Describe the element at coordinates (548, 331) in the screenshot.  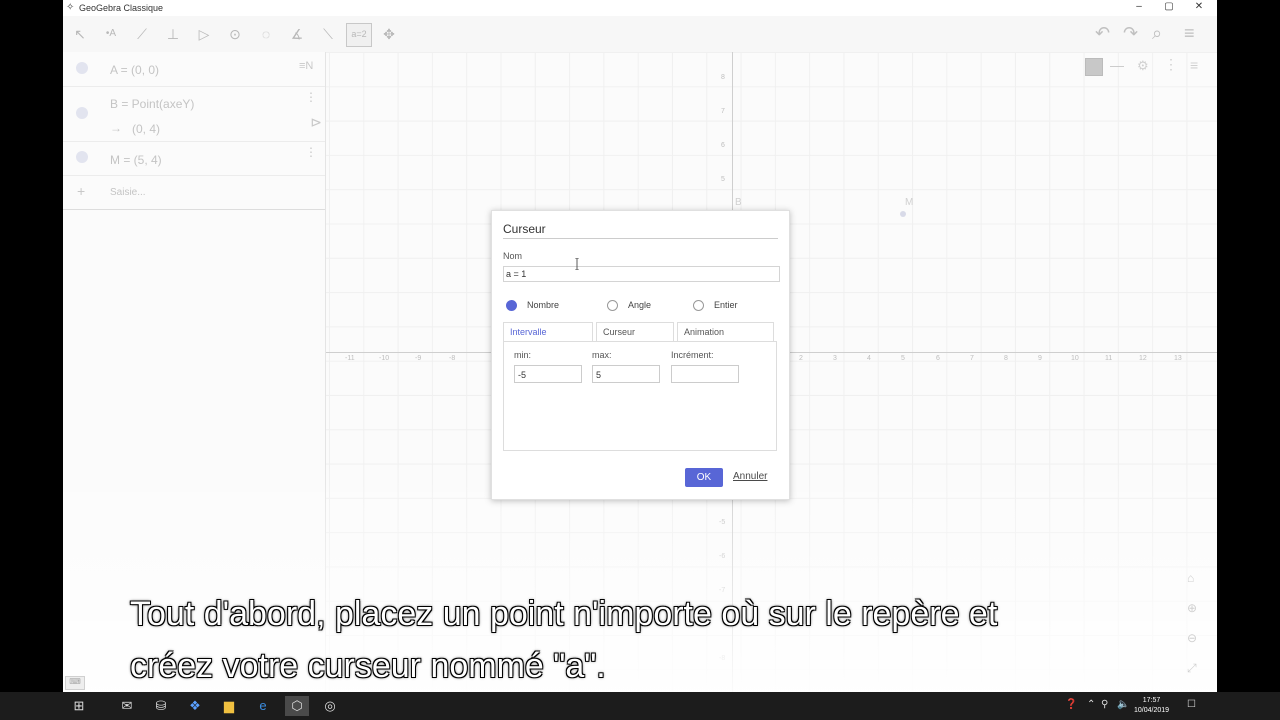
I see `tab-intervalle: Intervalle` at that location.